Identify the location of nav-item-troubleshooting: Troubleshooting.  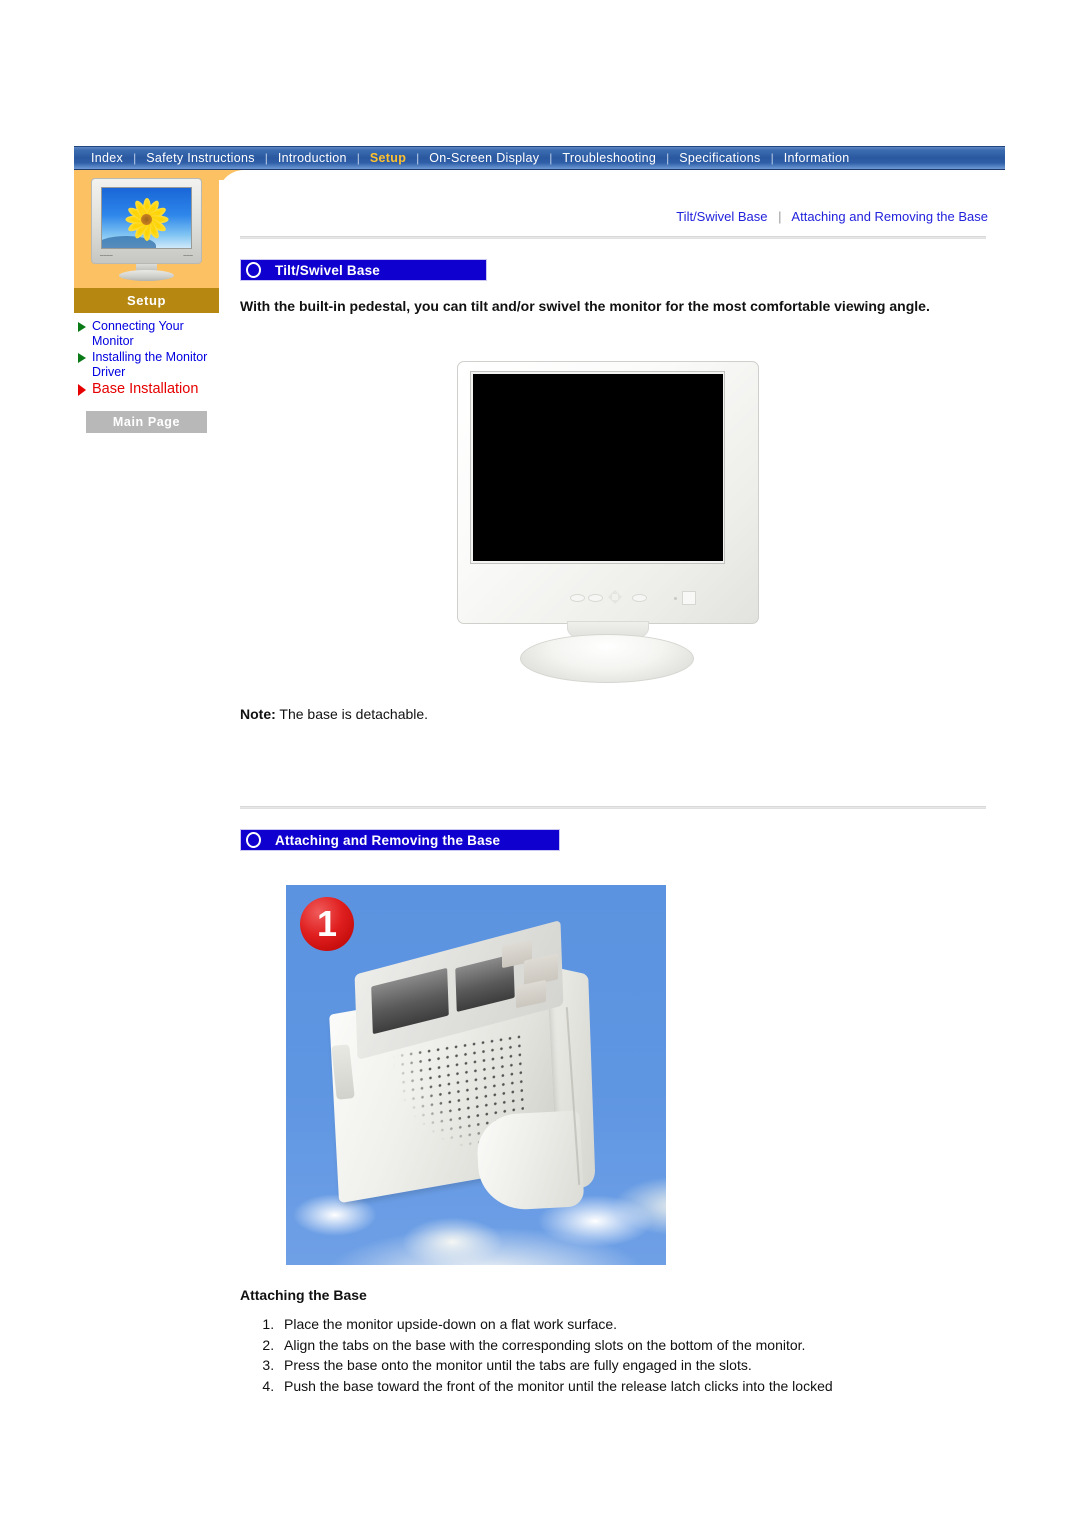
(609, 158).